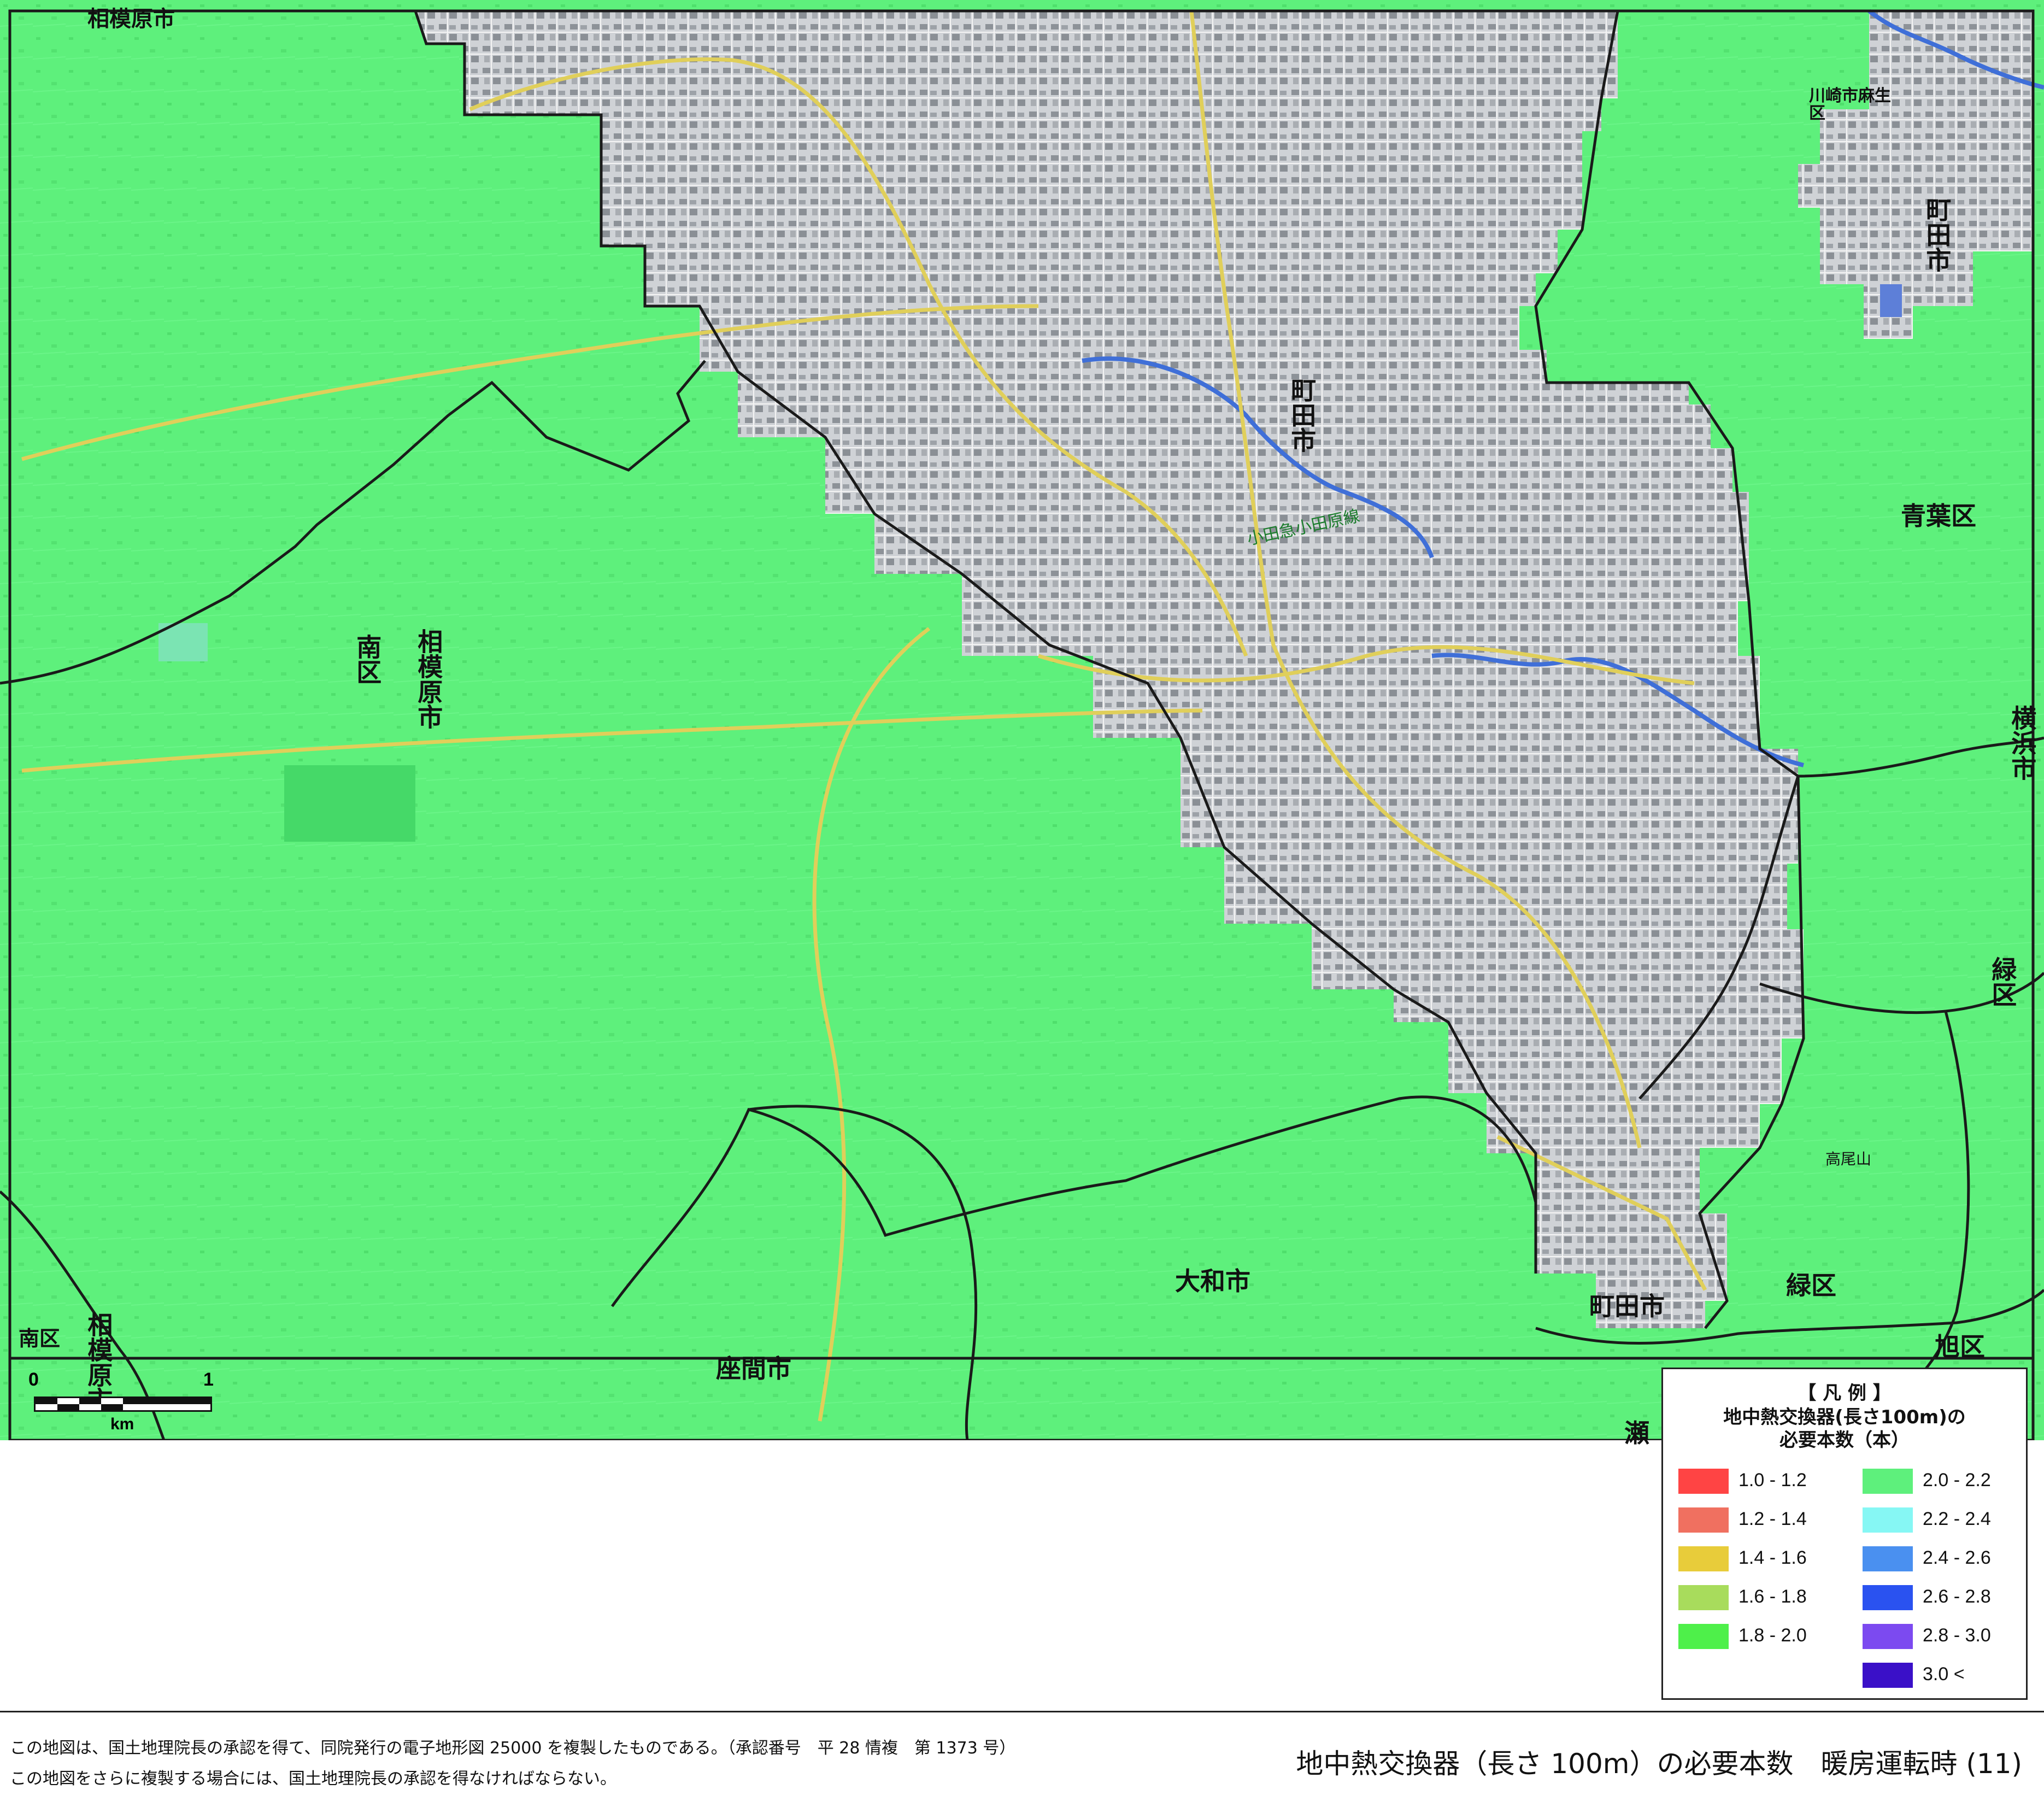  Describe the element at coordinates (1944, 1675) in the screenshot. I see `legend-label: 3.0 <` at that location.